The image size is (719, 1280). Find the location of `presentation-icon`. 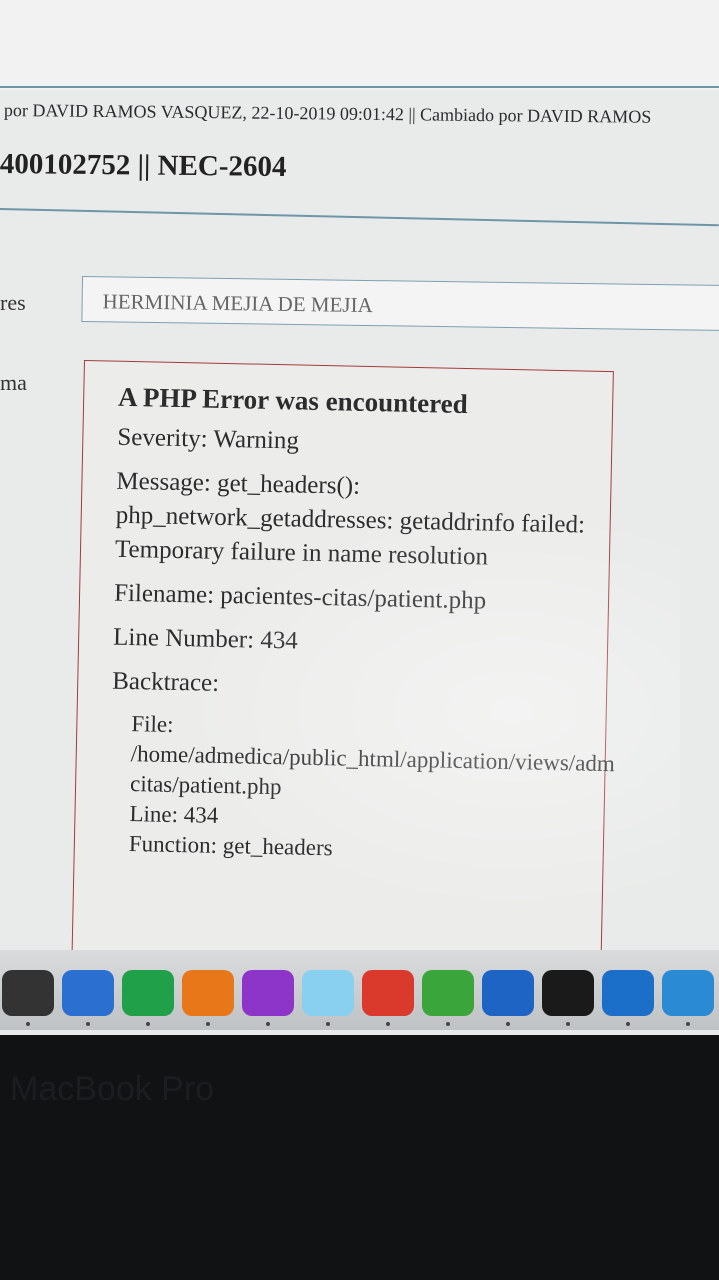

presentation-icon is located at coordinates (388, 993).